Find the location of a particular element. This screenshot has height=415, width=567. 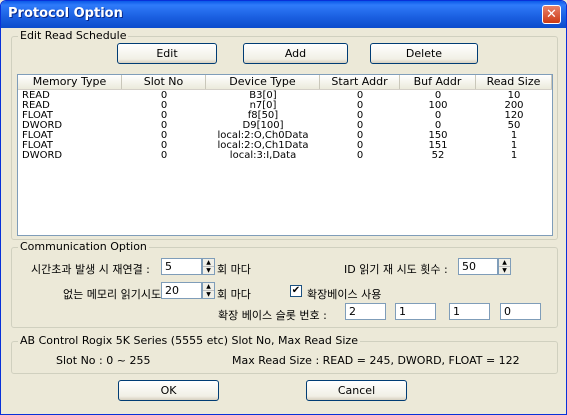

extension-slot-field-4: 0 is located at coordinates (520, 311).